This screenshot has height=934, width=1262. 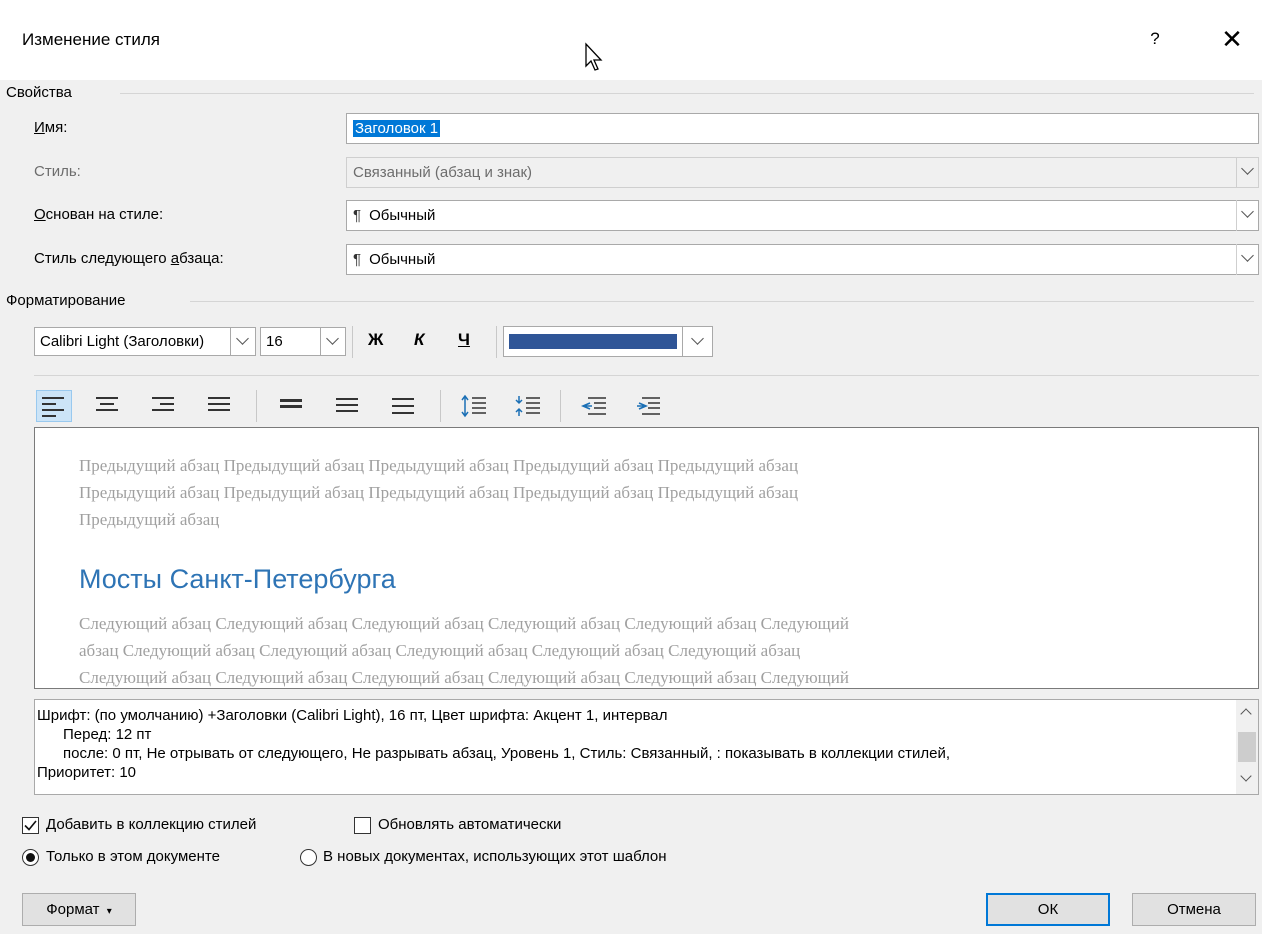 I want to click on scroll-up-icon, so click(x=1246, y=714).